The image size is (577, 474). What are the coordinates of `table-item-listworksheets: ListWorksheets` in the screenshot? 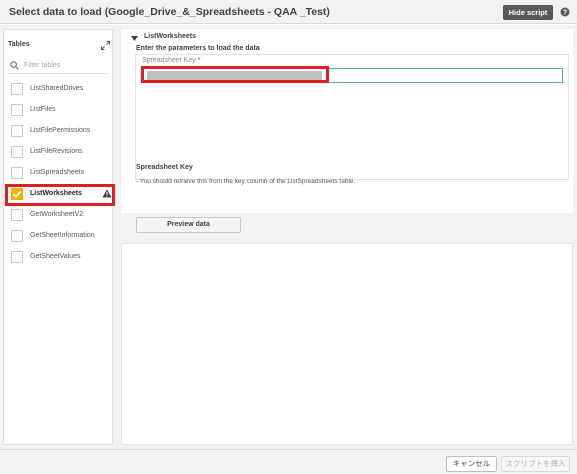 It's located at (60, 194).